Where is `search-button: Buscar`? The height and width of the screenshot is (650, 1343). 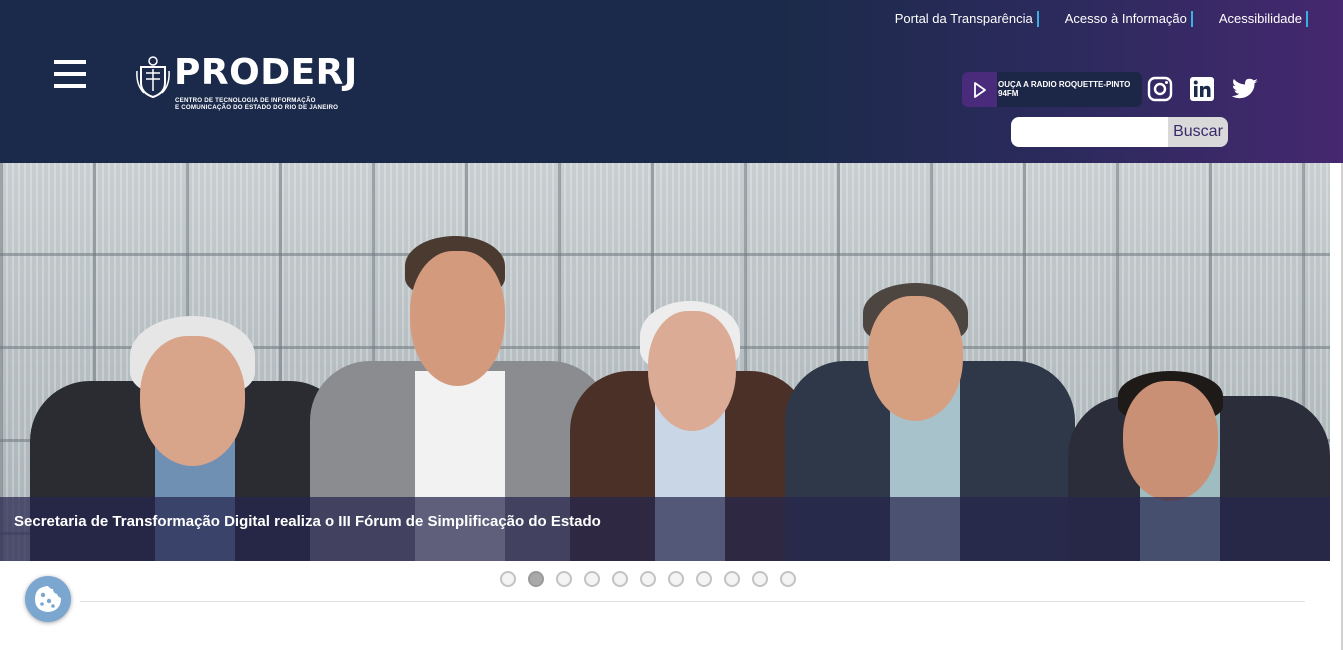
search-button: Buscar is located at coordinates (1198, 132).